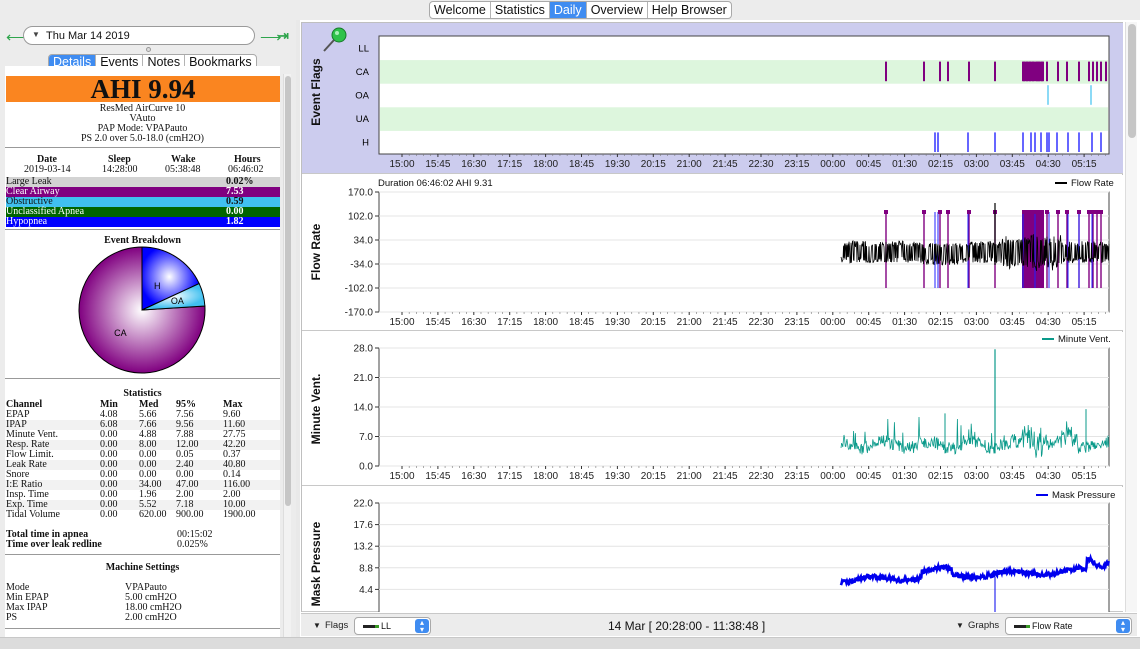 The width and height of the screenshot is (1140, 649). I want to click on event-index-value: 1.82, so click(235, 221).